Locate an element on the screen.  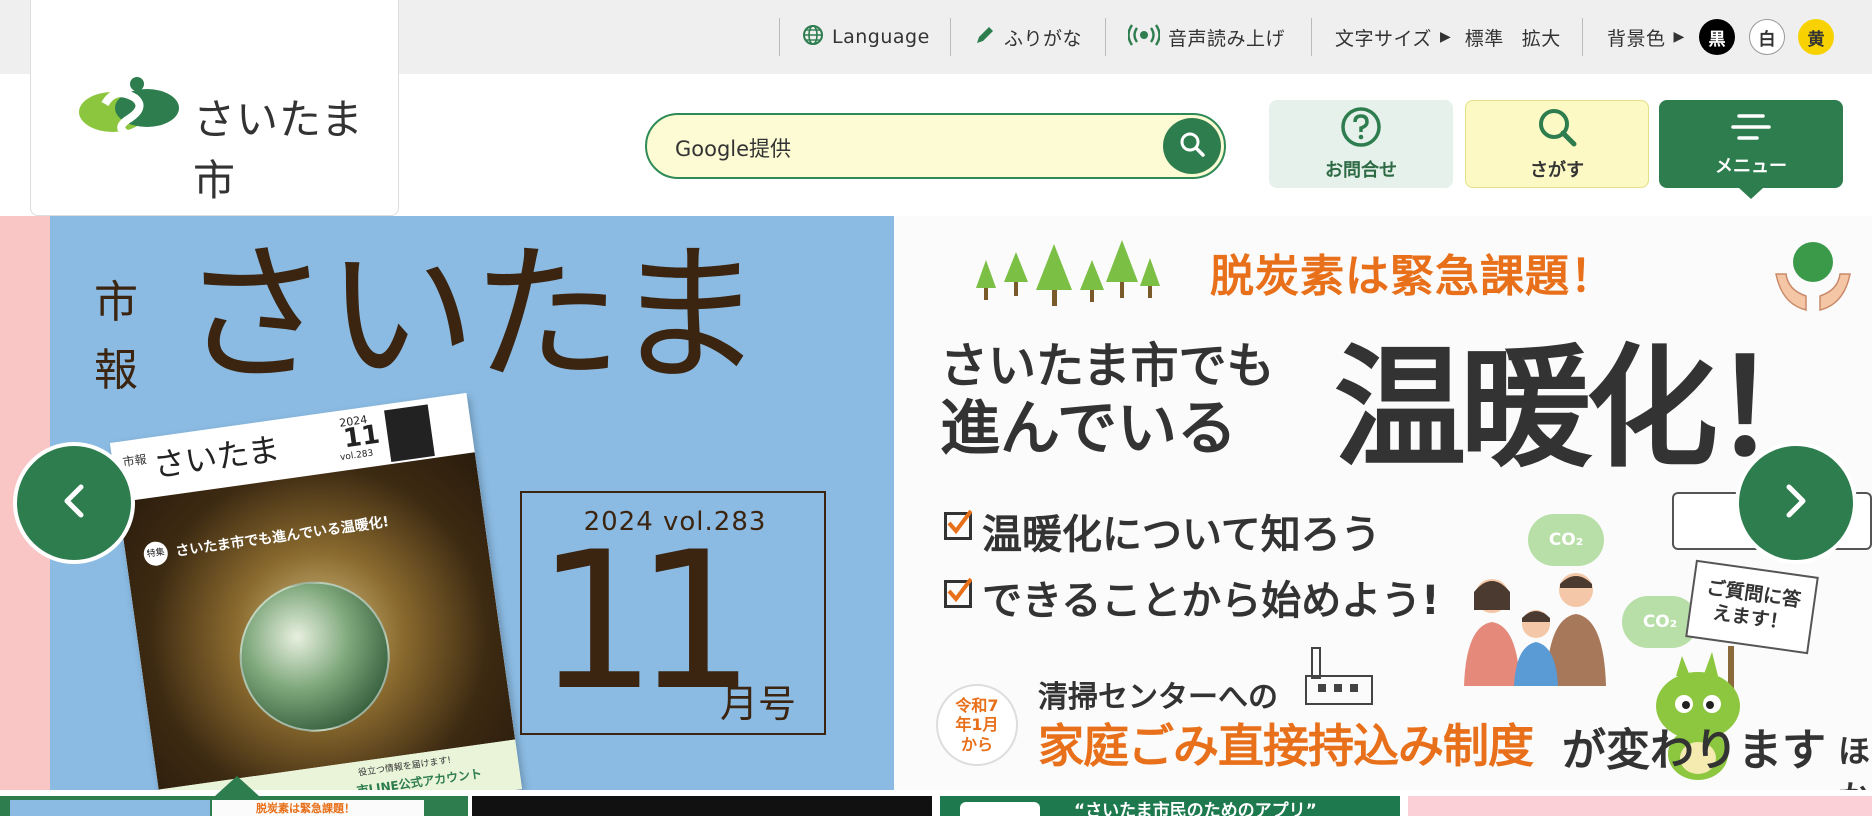
newsletter-shi: 市 is located at coordinates (116, 302).